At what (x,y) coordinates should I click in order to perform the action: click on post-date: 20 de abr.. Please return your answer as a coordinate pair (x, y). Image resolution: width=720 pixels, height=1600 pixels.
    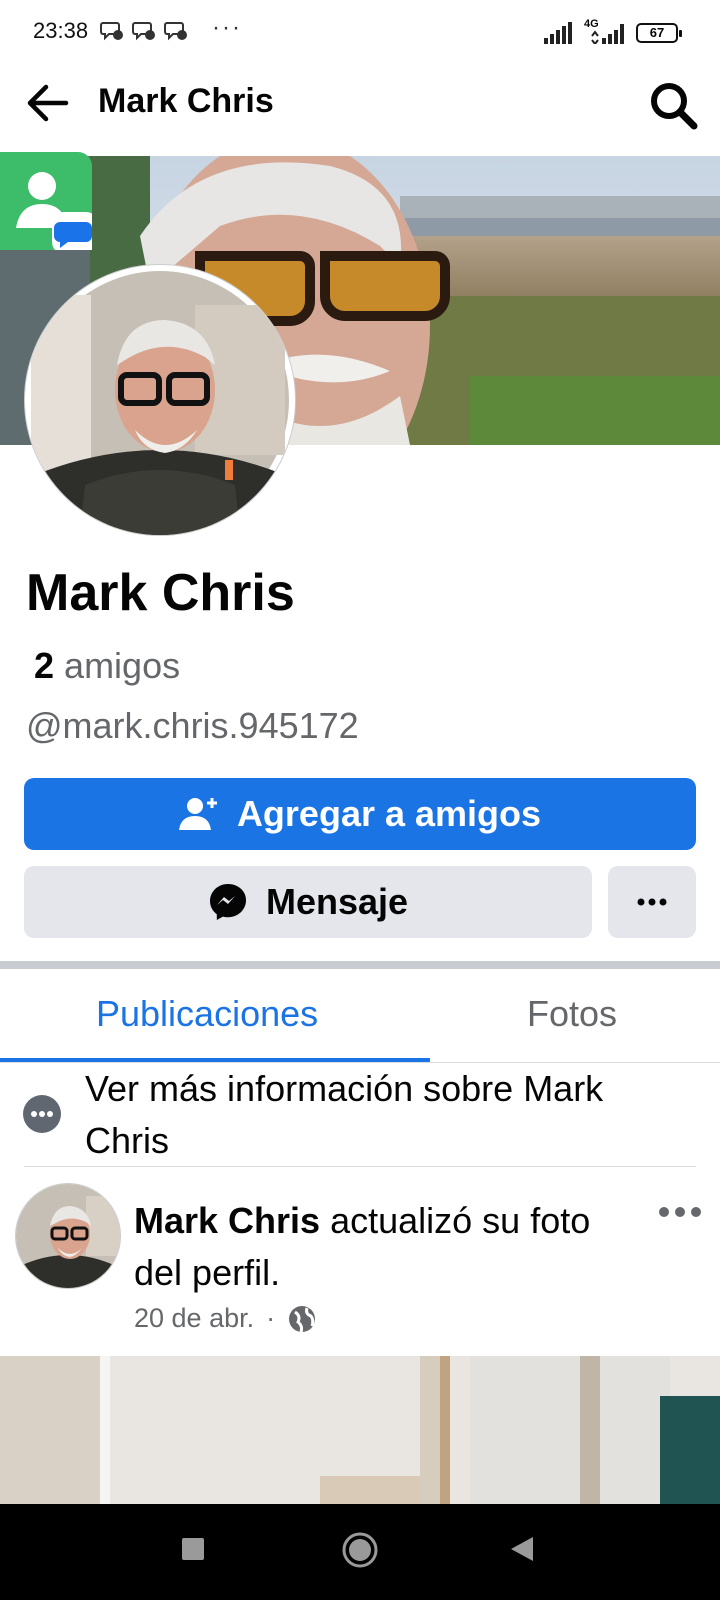
    Looking at the image, I should click on (194, 1318).